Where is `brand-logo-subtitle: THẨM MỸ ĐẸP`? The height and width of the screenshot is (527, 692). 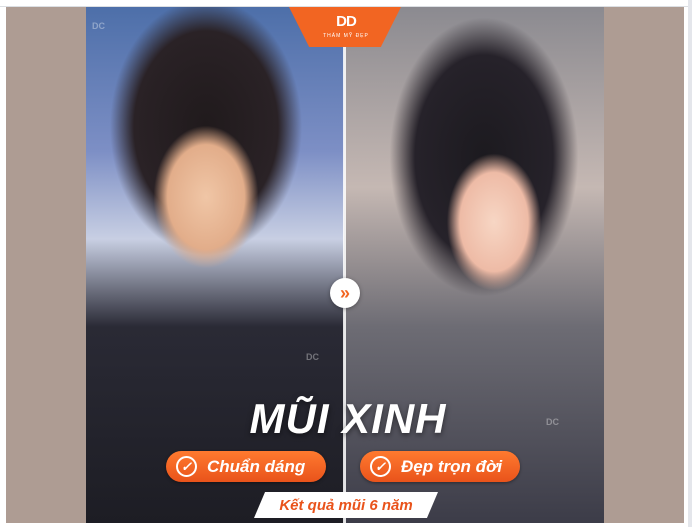 brand-logo-subtitle: THẨM MỸ ĐẸP is located at coordinates (346, 36).